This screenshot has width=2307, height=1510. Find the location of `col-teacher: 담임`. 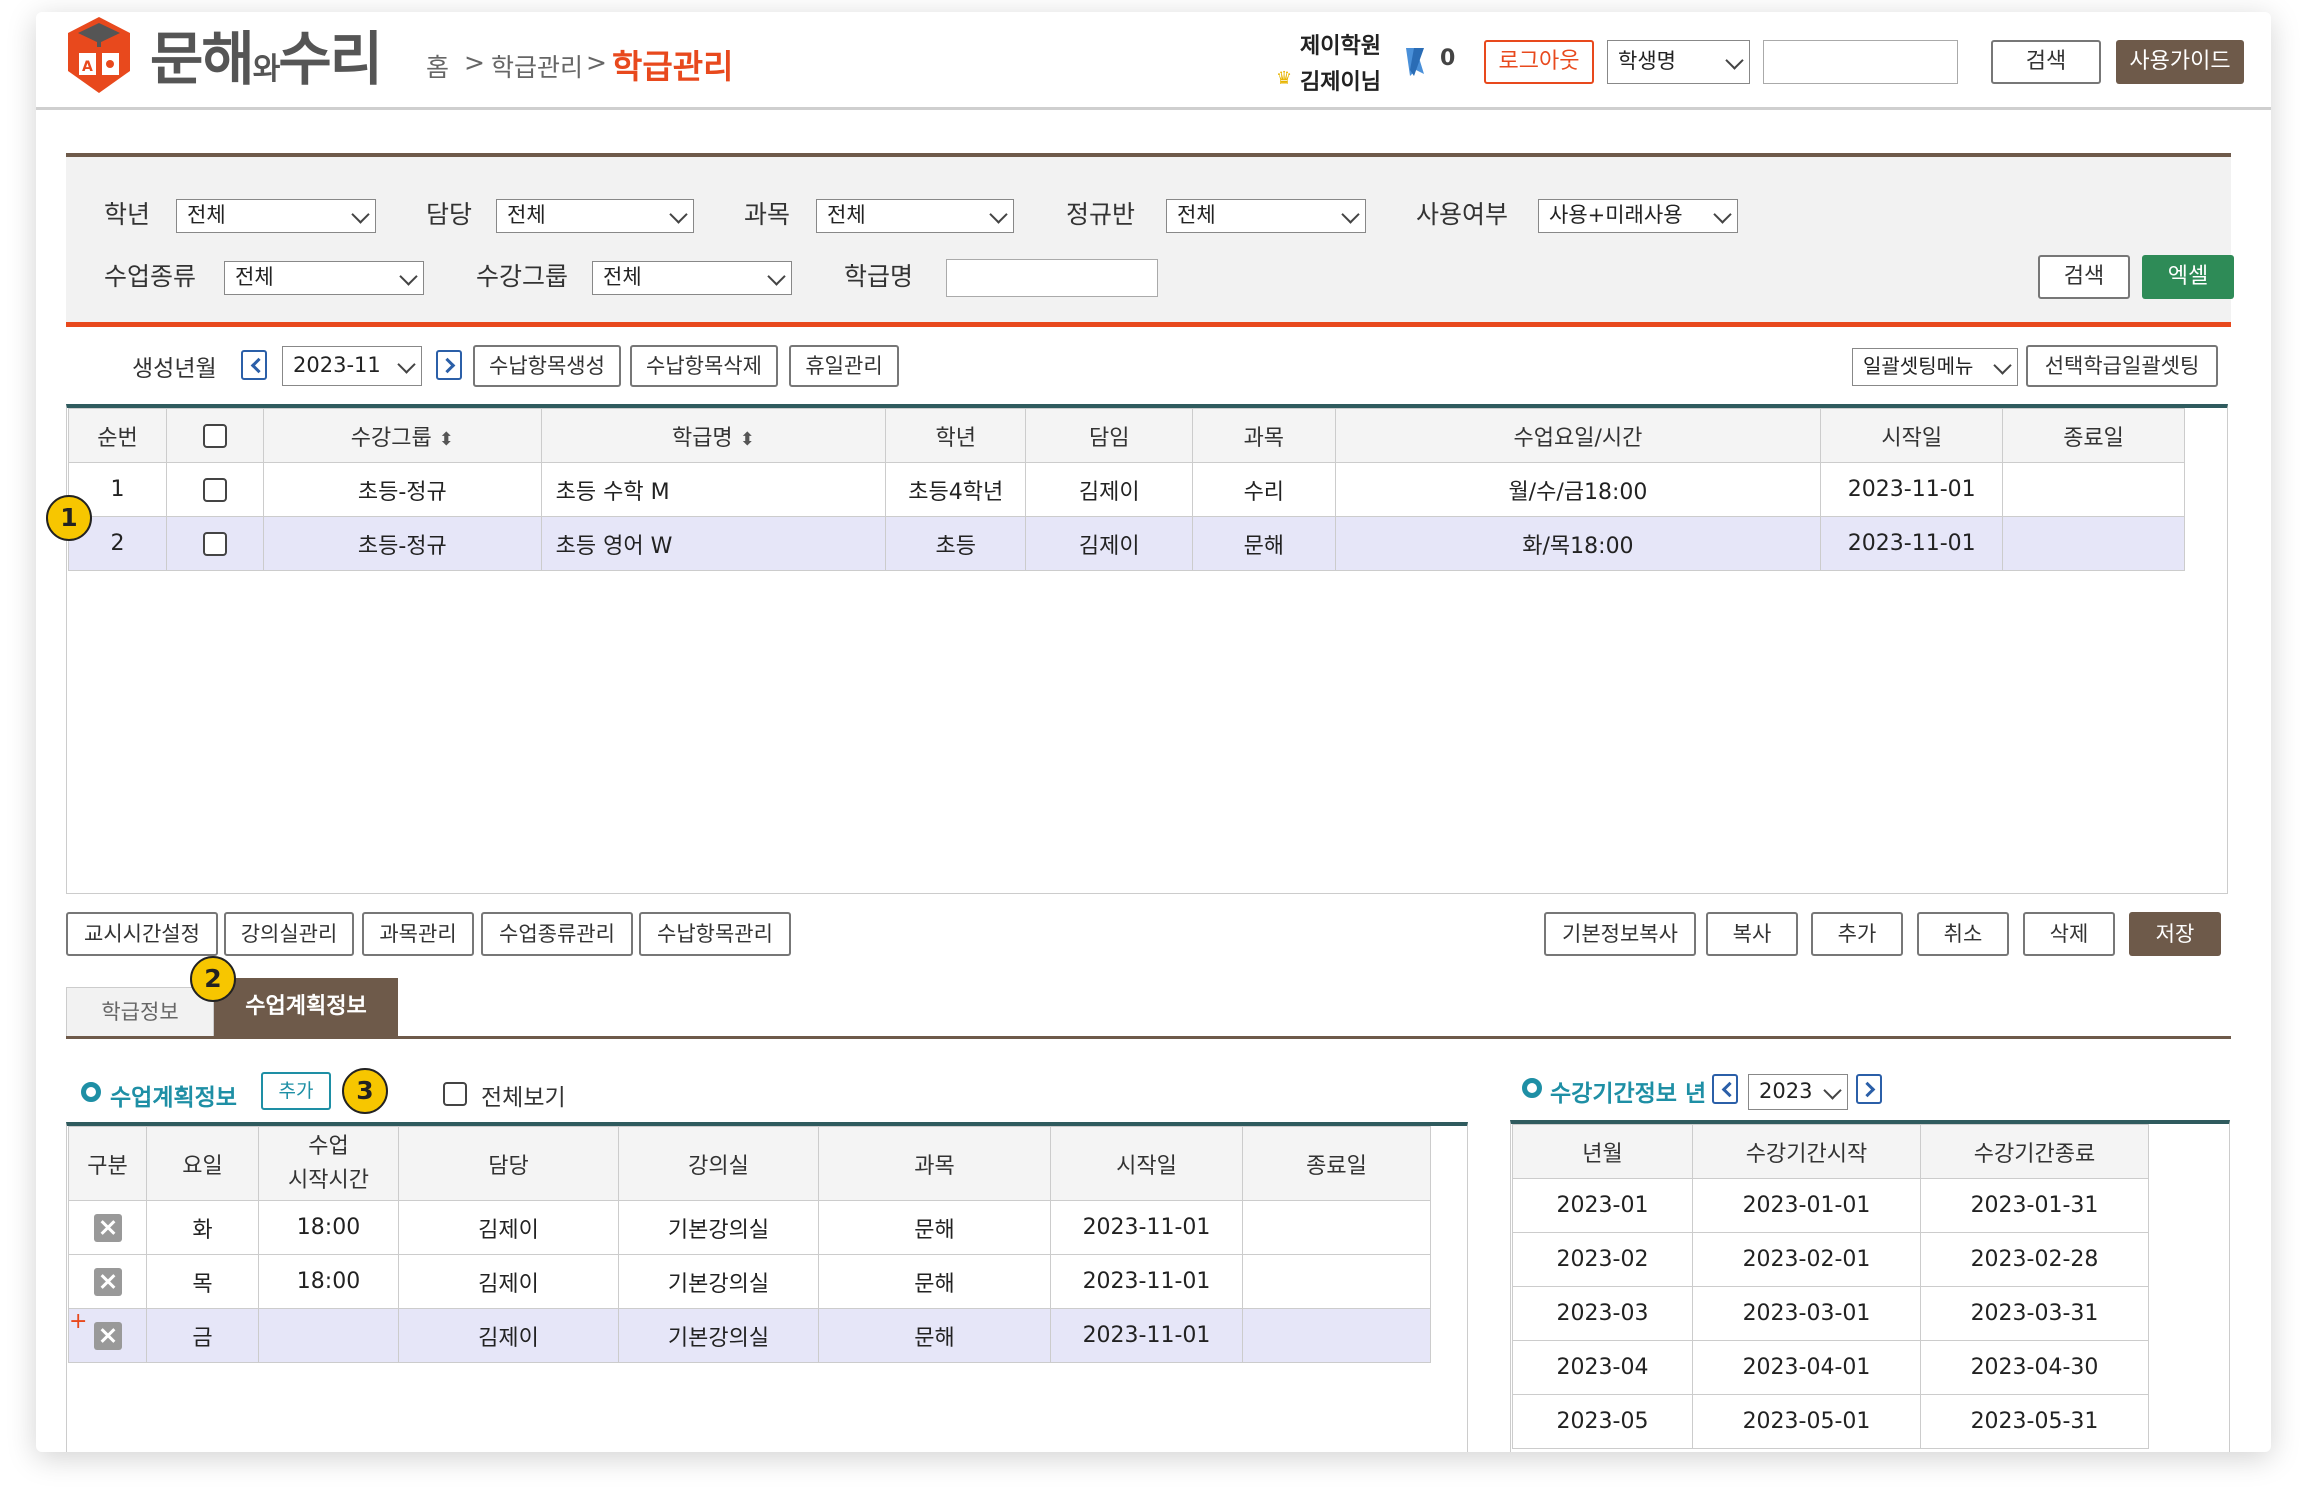

col-teacher: 담임 is located at coordinates (1109, 435).